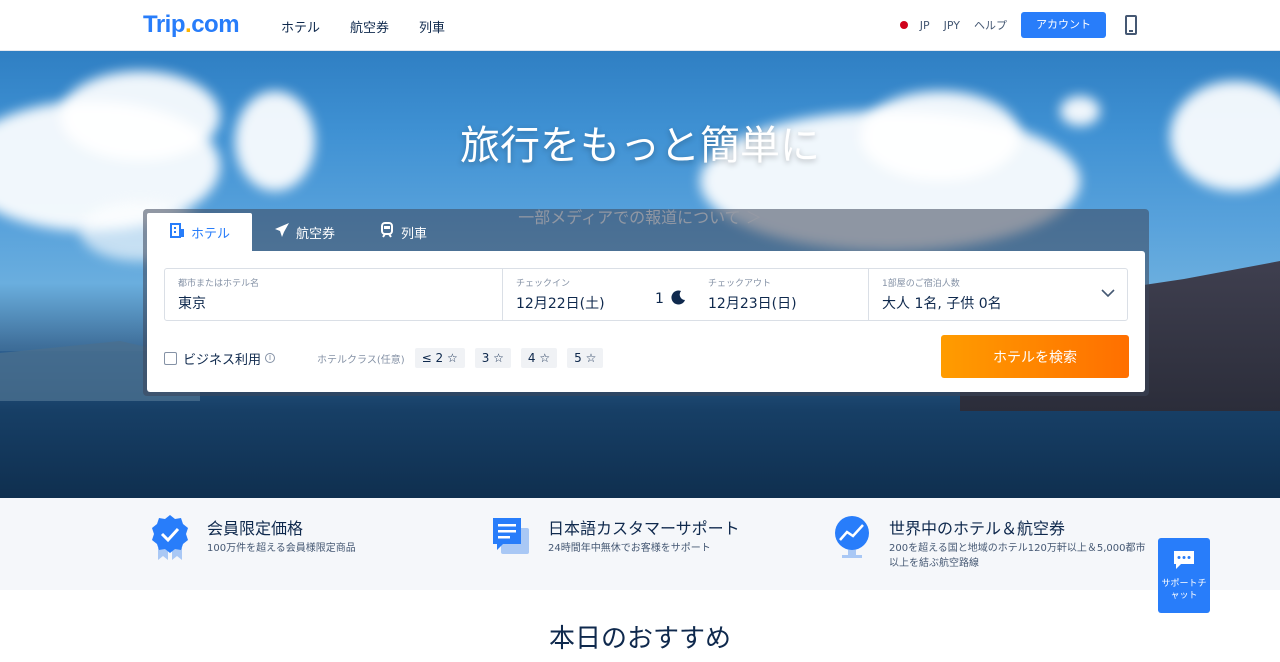  I want to click on currency-selector: JPY, so click(952, 25).